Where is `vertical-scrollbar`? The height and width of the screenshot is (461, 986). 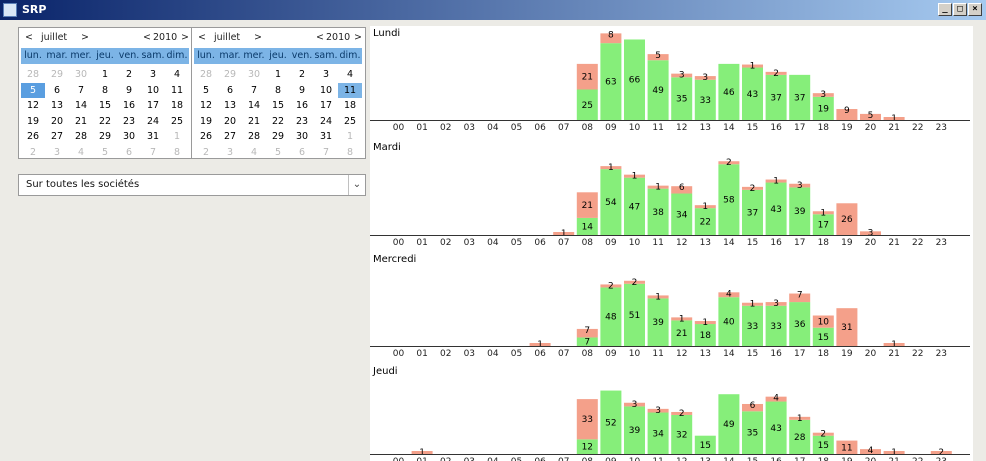
vertical-scrollbar is located at coordinates (979, 243).